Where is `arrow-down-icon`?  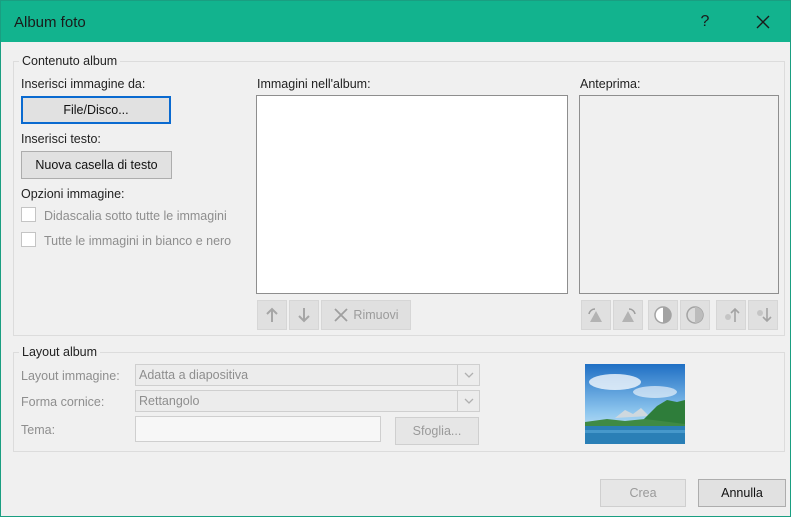
arrow-down-icon is located at coordinates (304, 315).